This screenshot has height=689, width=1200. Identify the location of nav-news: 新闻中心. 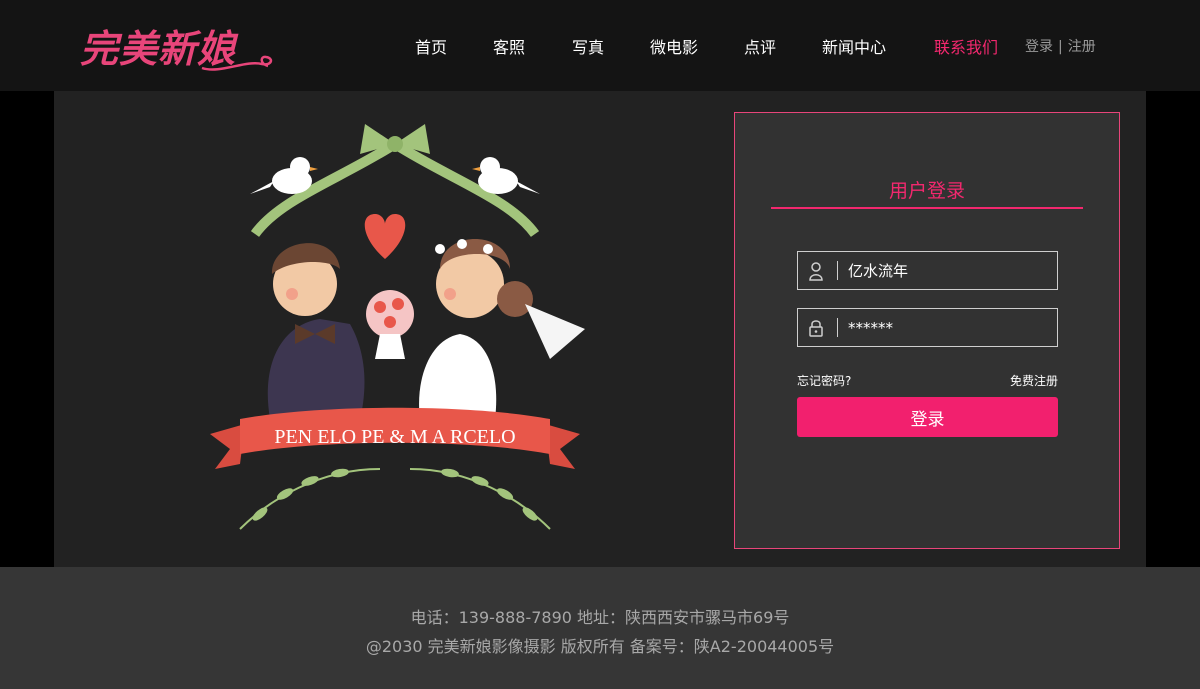
(854, 46).